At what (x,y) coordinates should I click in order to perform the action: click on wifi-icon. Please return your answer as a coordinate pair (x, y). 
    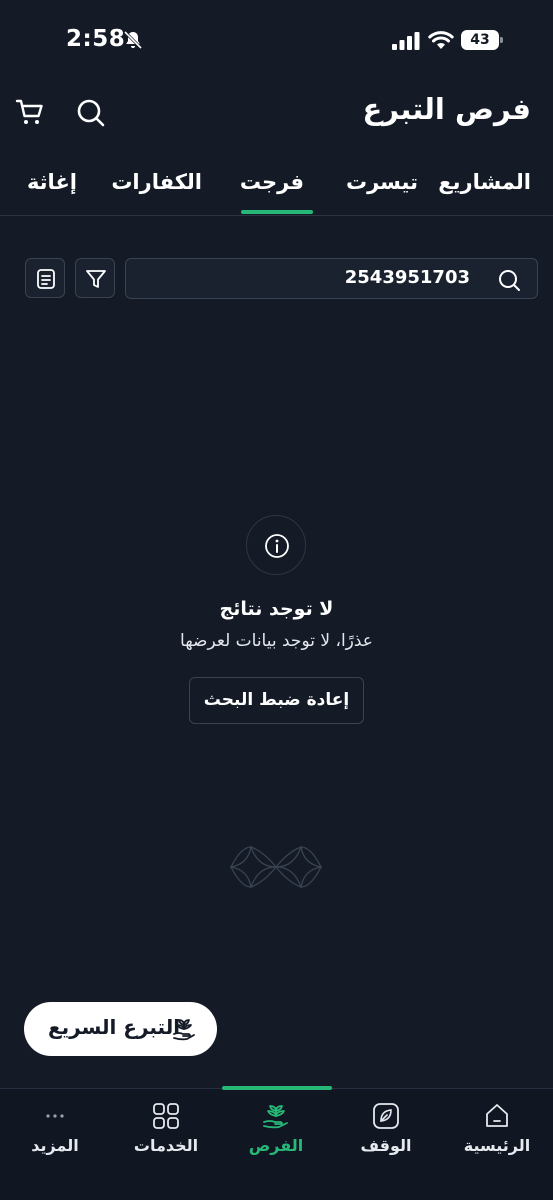
    Looking at the image, I should click on (441, 40).